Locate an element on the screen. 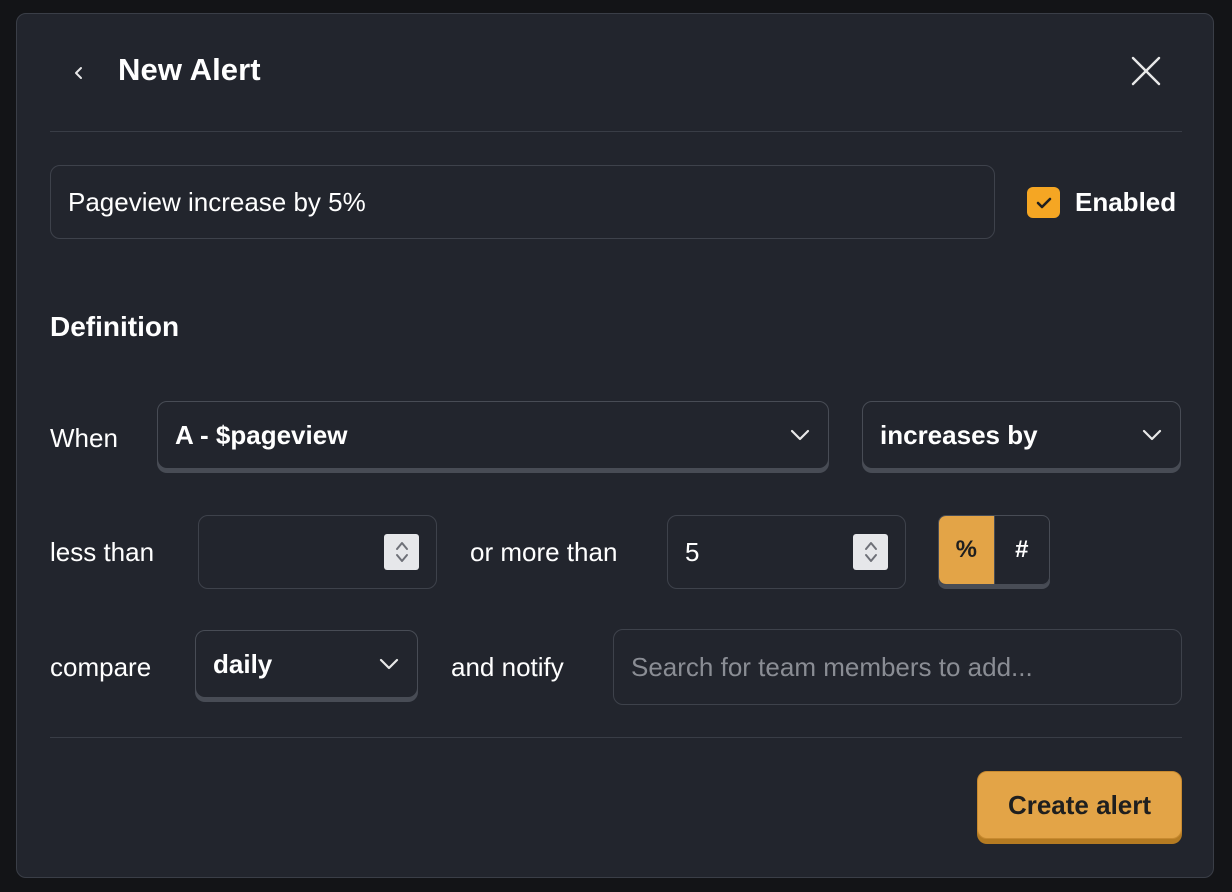  more-than-input: 5 is located at coordinates (786, 552).